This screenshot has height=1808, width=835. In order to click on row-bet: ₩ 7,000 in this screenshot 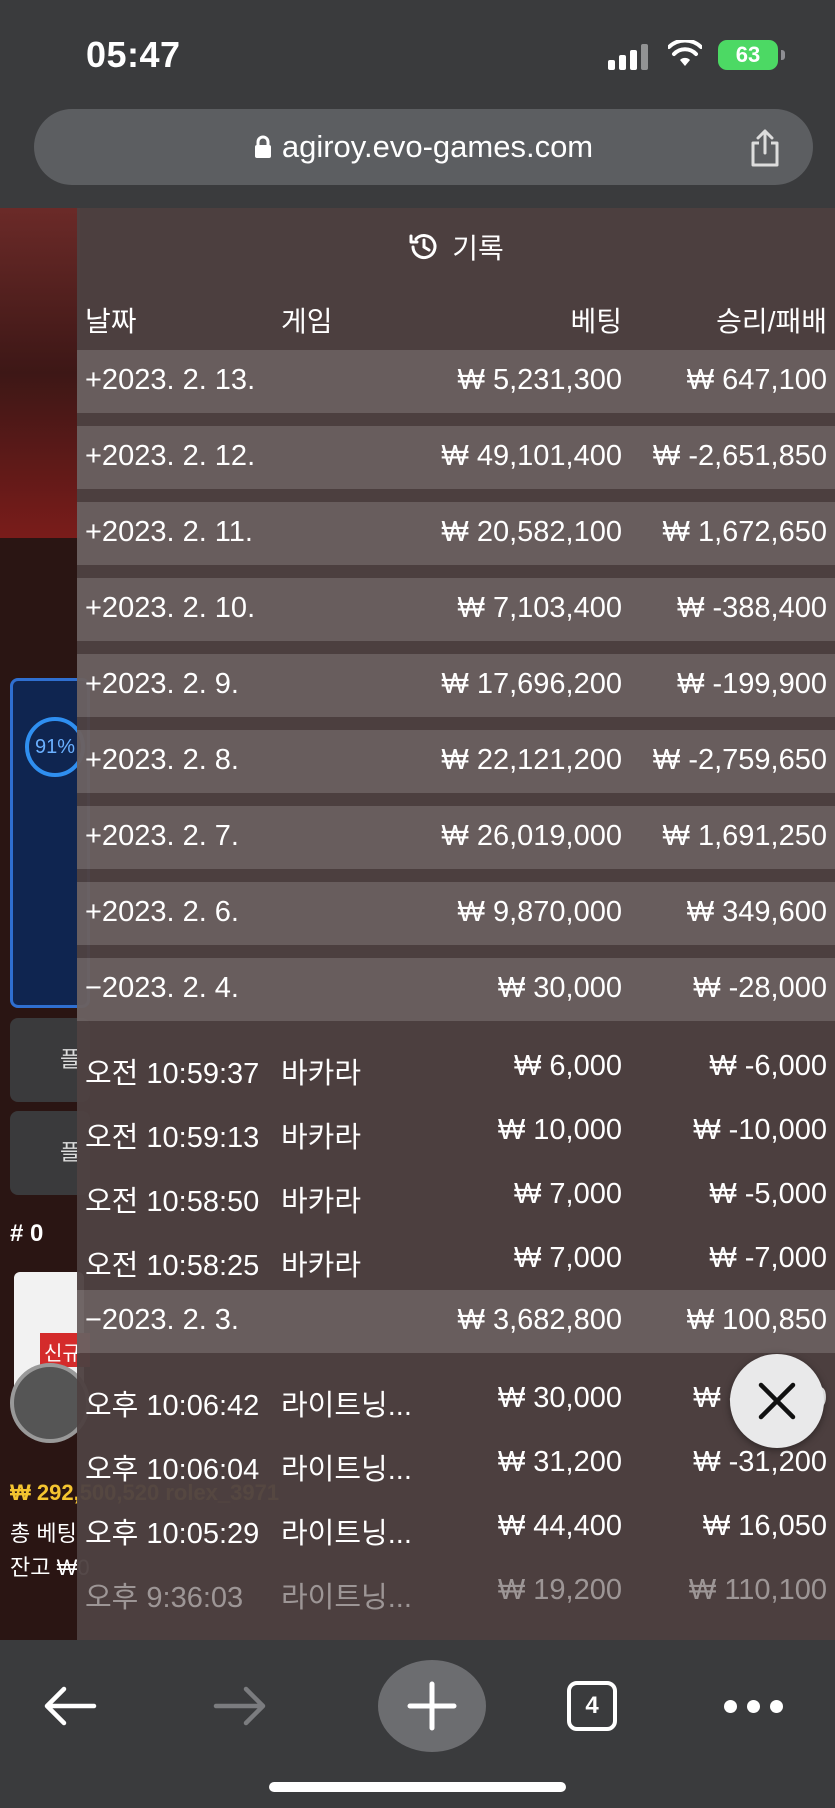, I will do `click(568, 1194)`.